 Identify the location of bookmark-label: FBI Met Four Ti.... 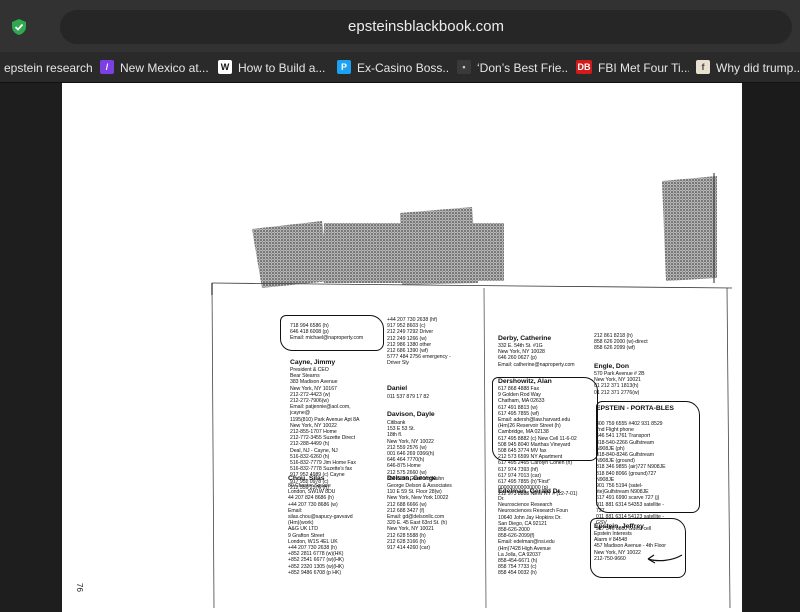
(643, 67).